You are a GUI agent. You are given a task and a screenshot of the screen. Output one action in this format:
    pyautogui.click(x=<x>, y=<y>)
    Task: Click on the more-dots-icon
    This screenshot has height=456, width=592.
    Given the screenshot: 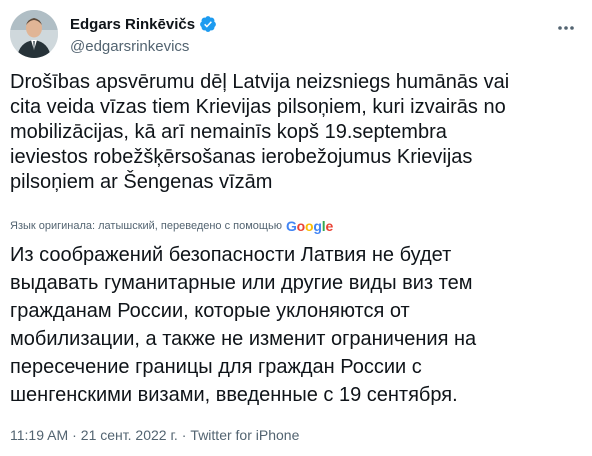 What is the action you would take?
    pyautogui.click(x=566, y=28)
    